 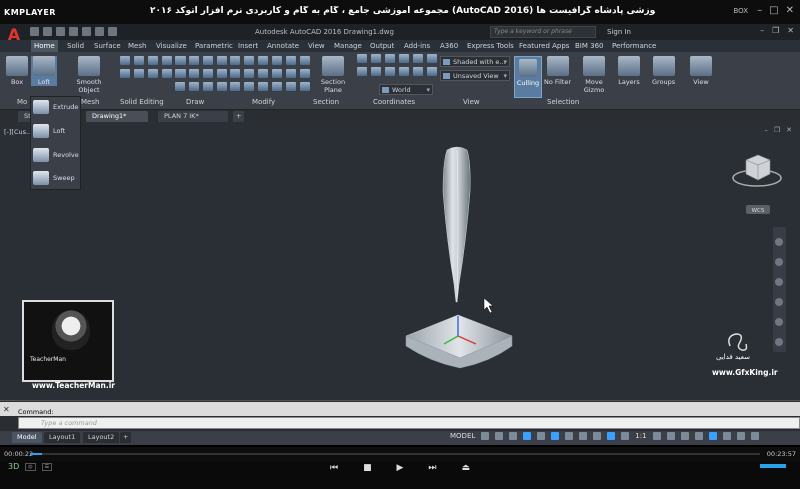 I want to click on tab-express-tools: Express Tools, so click(x=490, y=46).